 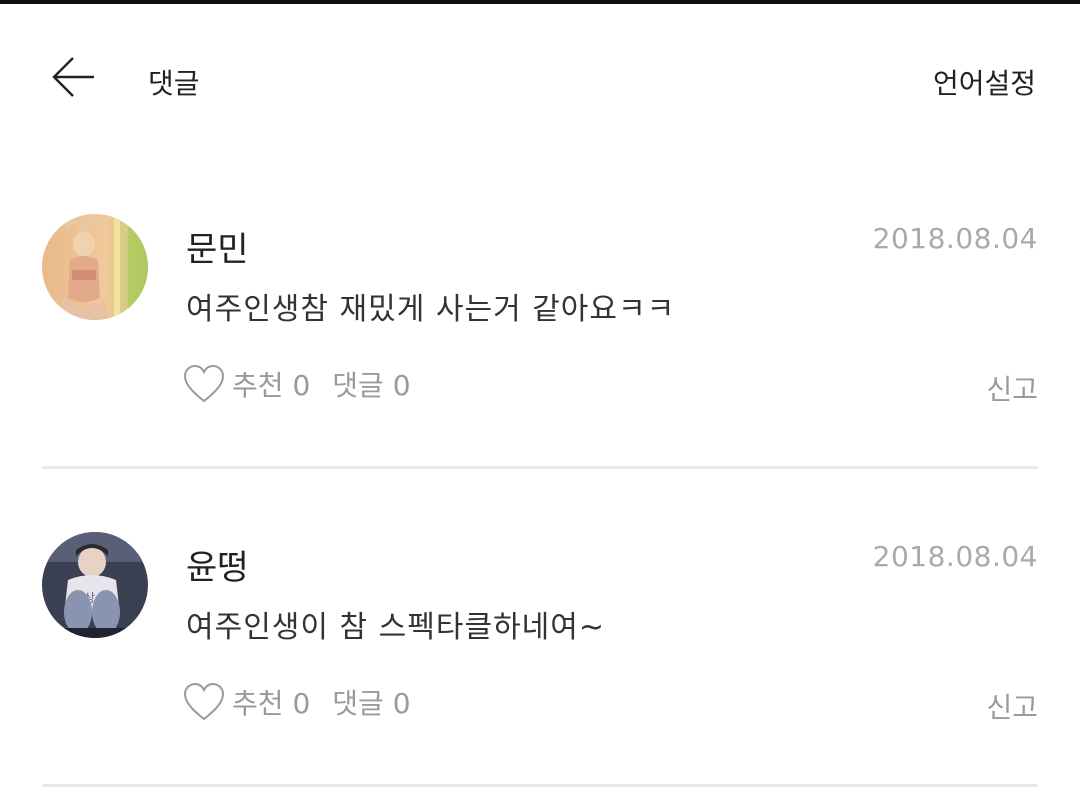 I want to click on comment-text: 여주인생이 참 스펙타클하네여~, so click(x=396, y=627).